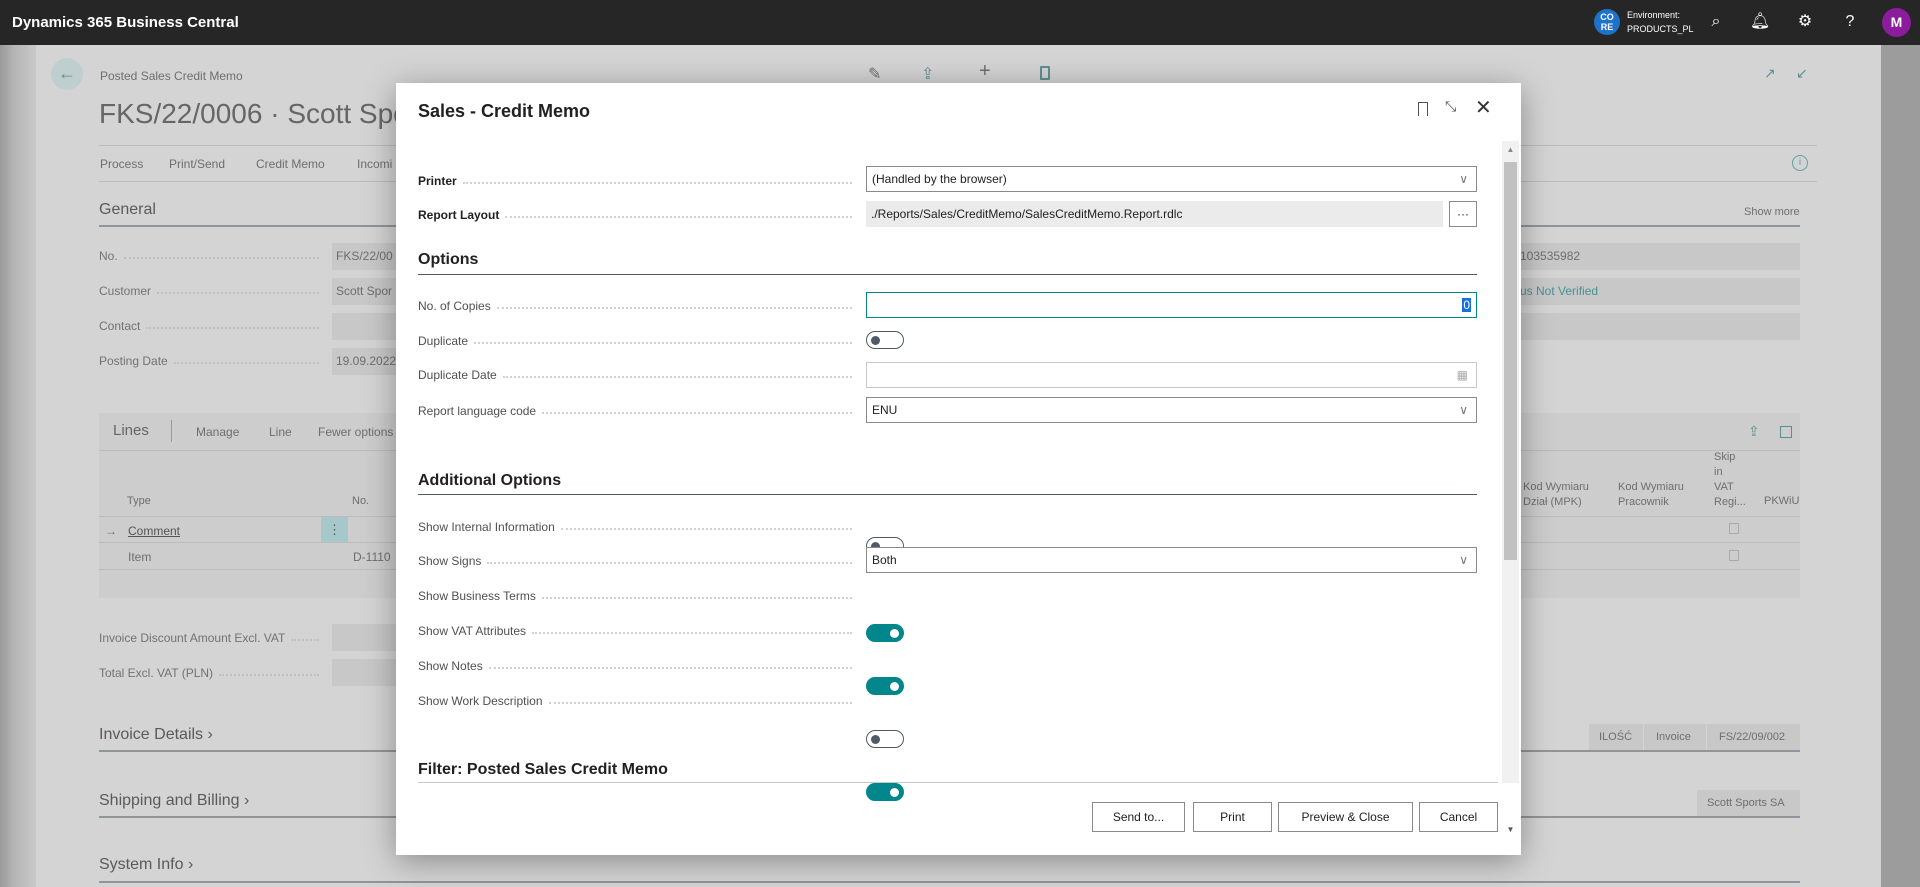 Image resolution: width=1920 pixels, height=887 pixels. Describe the element at coordinates (1458, 817) in the screenshot. I see `cancel-button: Cancel` at that location.